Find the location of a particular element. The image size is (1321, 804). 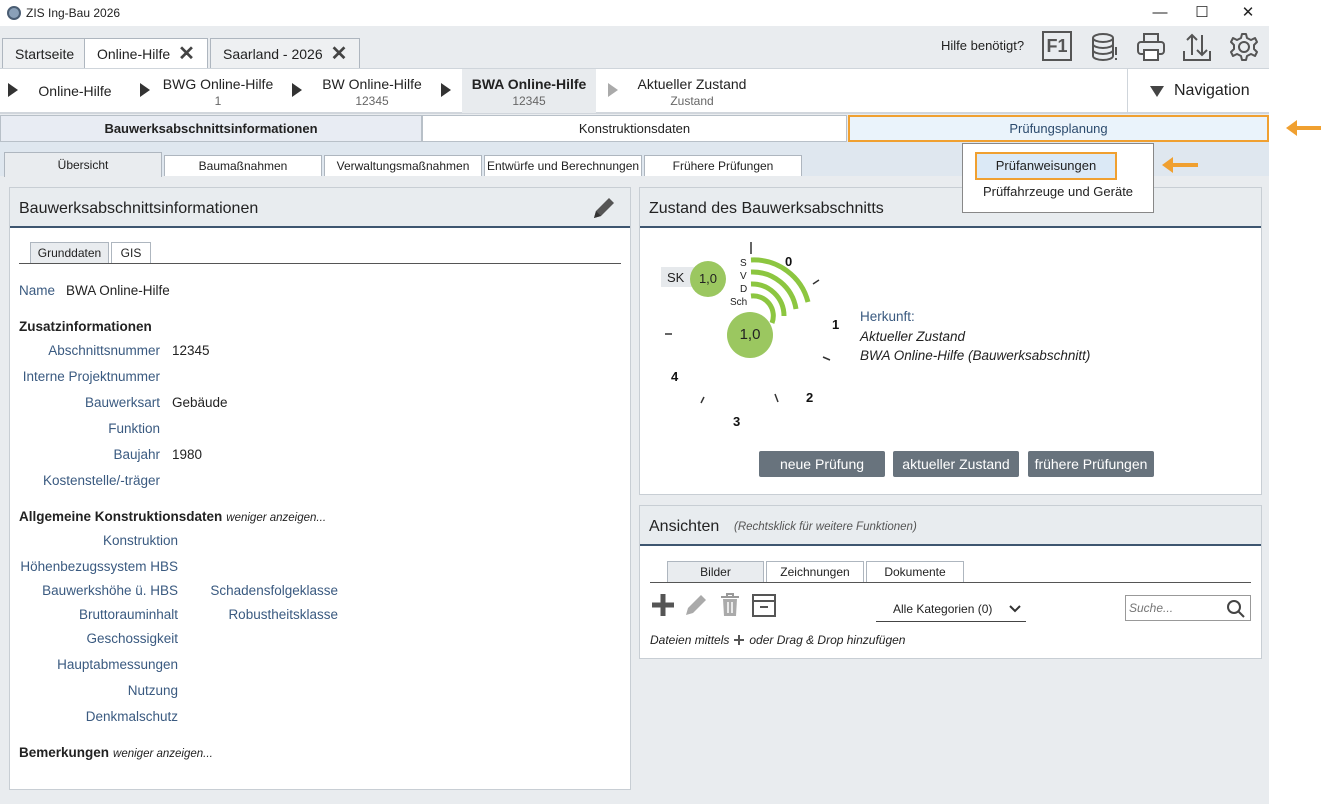

minimize-button: — is located at coordinates (1160, 13).